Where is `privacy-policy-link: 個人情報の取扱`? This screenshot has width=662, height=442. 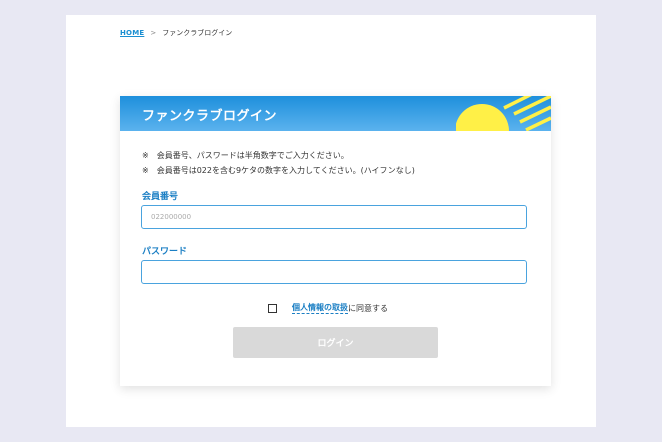
privacy-policy-link: 個人情報の取扱 is located at coordinates (320, 308).